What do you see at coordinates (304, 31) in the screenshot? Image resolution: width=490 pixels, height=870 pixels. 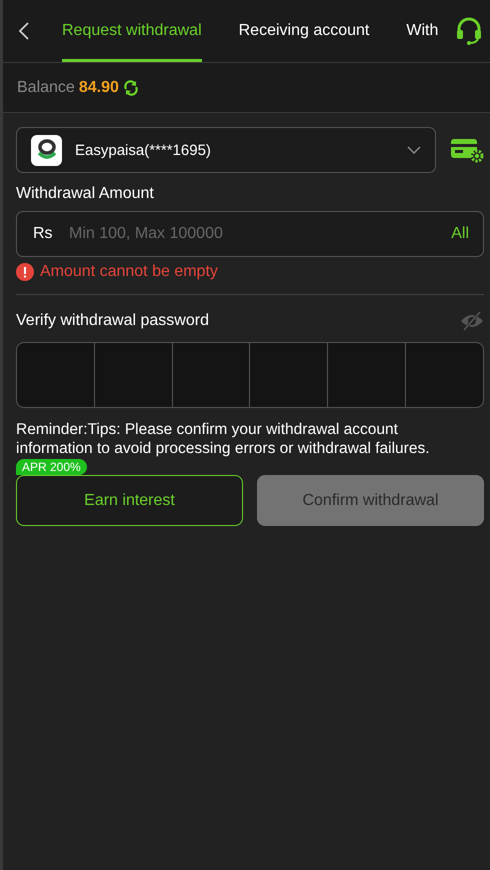 I see `tab: Receiving account` at bounding box center [304, 31].